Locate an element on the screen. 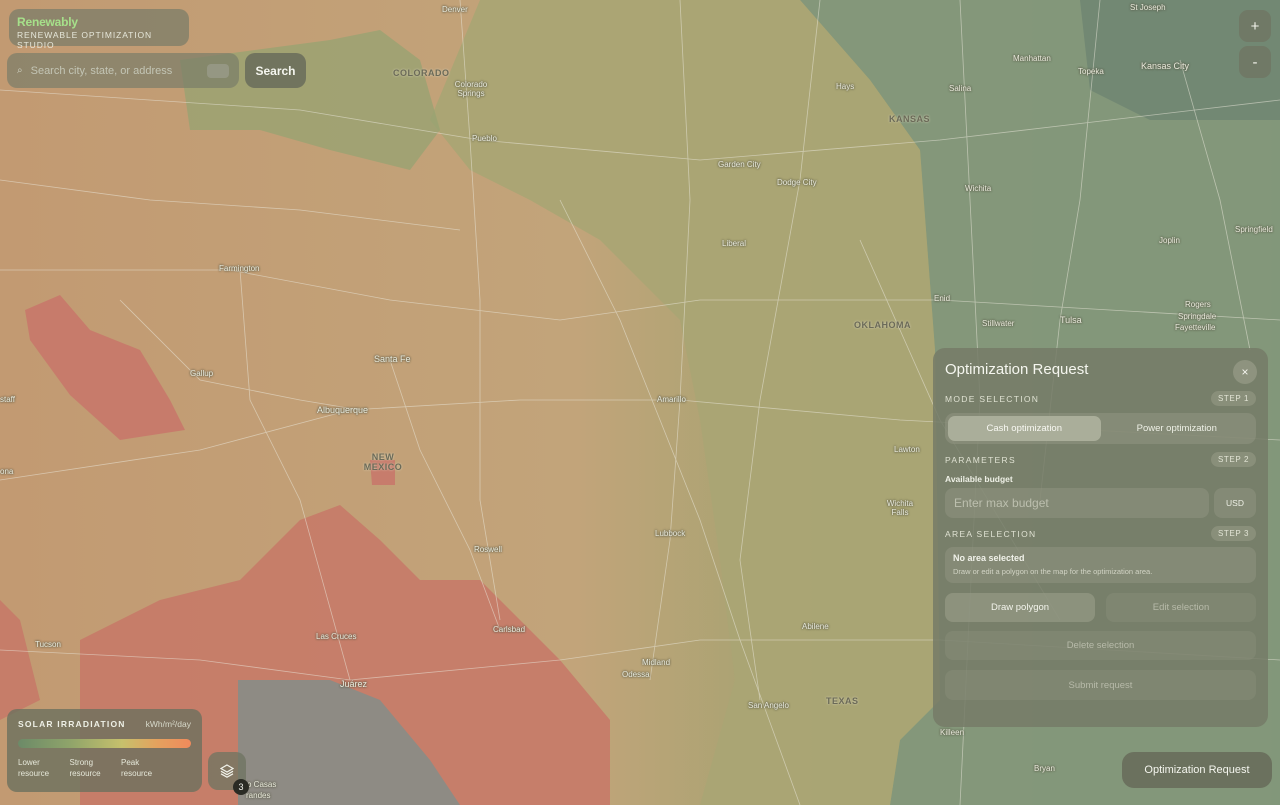  section-label: AREA SELECTION is located at coordinates (991, 533).